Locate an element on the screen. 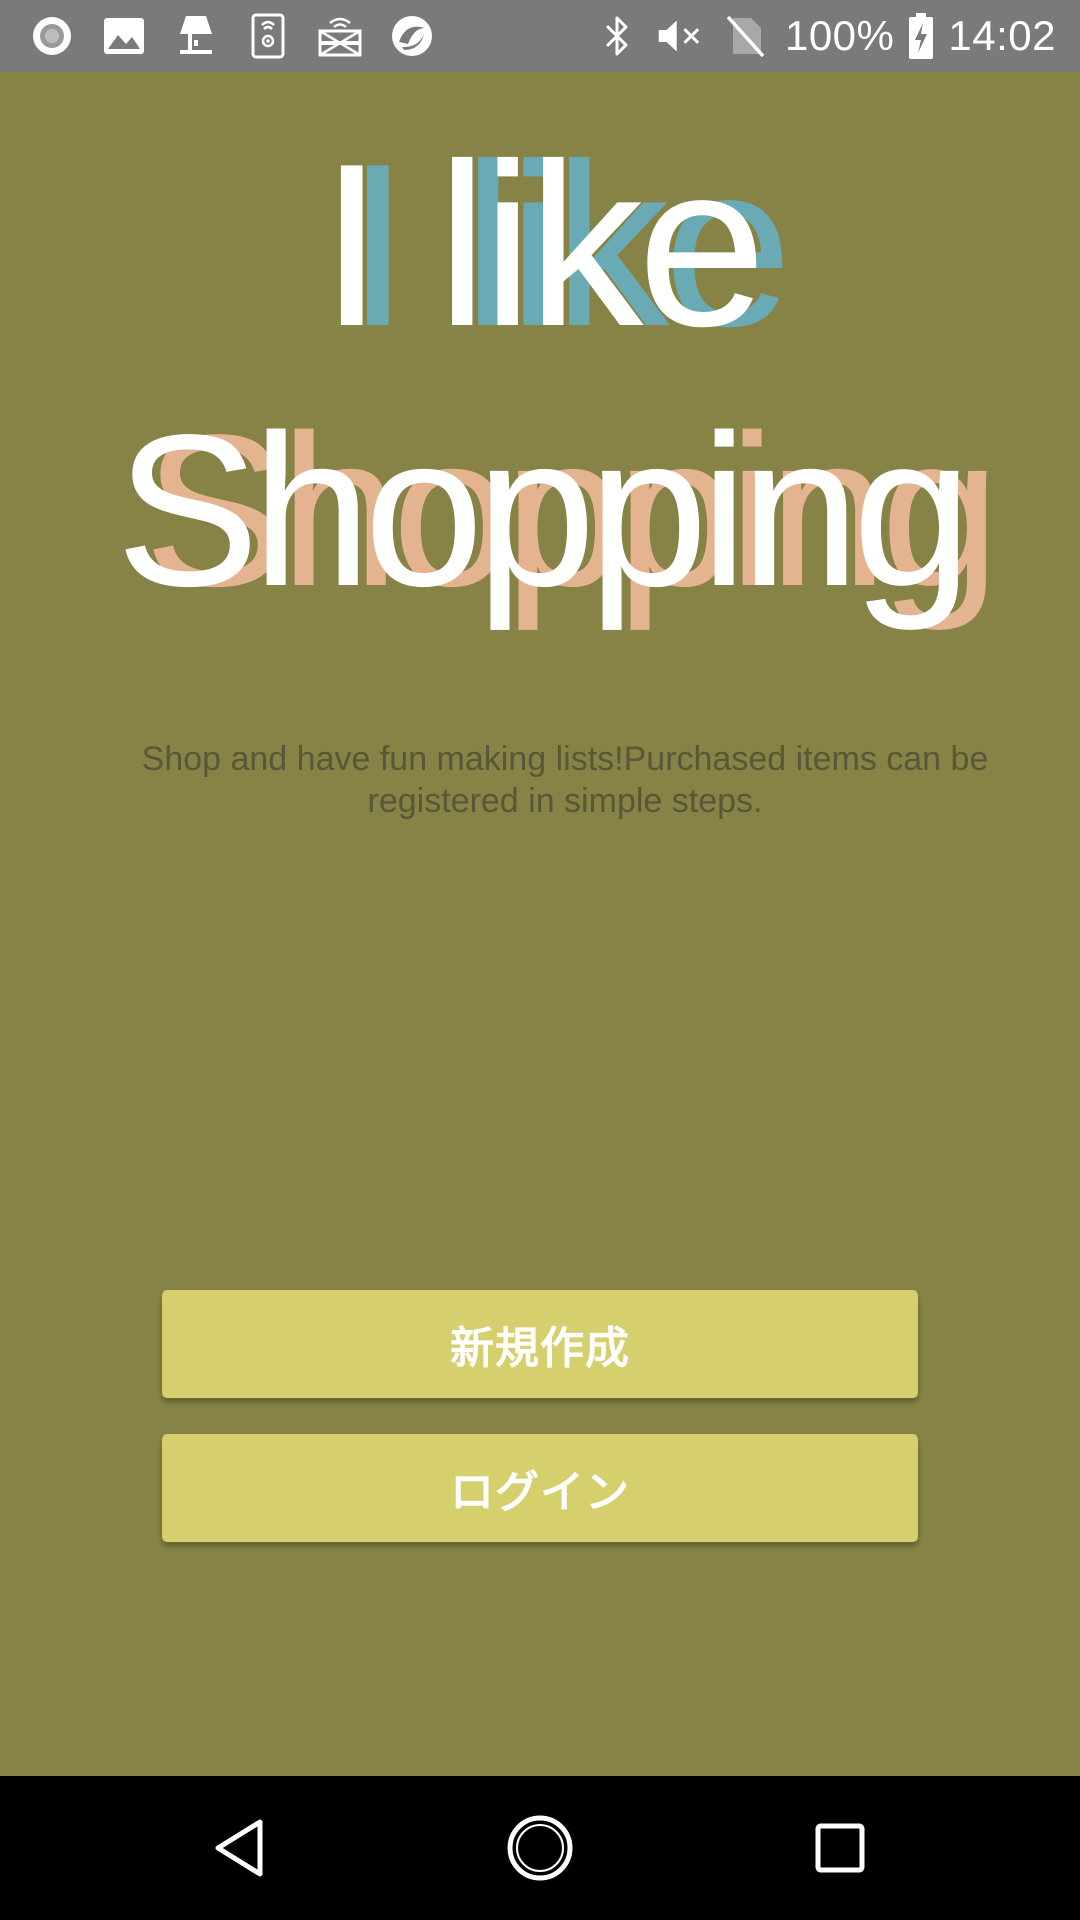 This screenshot has width=1080, height=1920. muted-volume-icon is located at coordinates (681, 36).